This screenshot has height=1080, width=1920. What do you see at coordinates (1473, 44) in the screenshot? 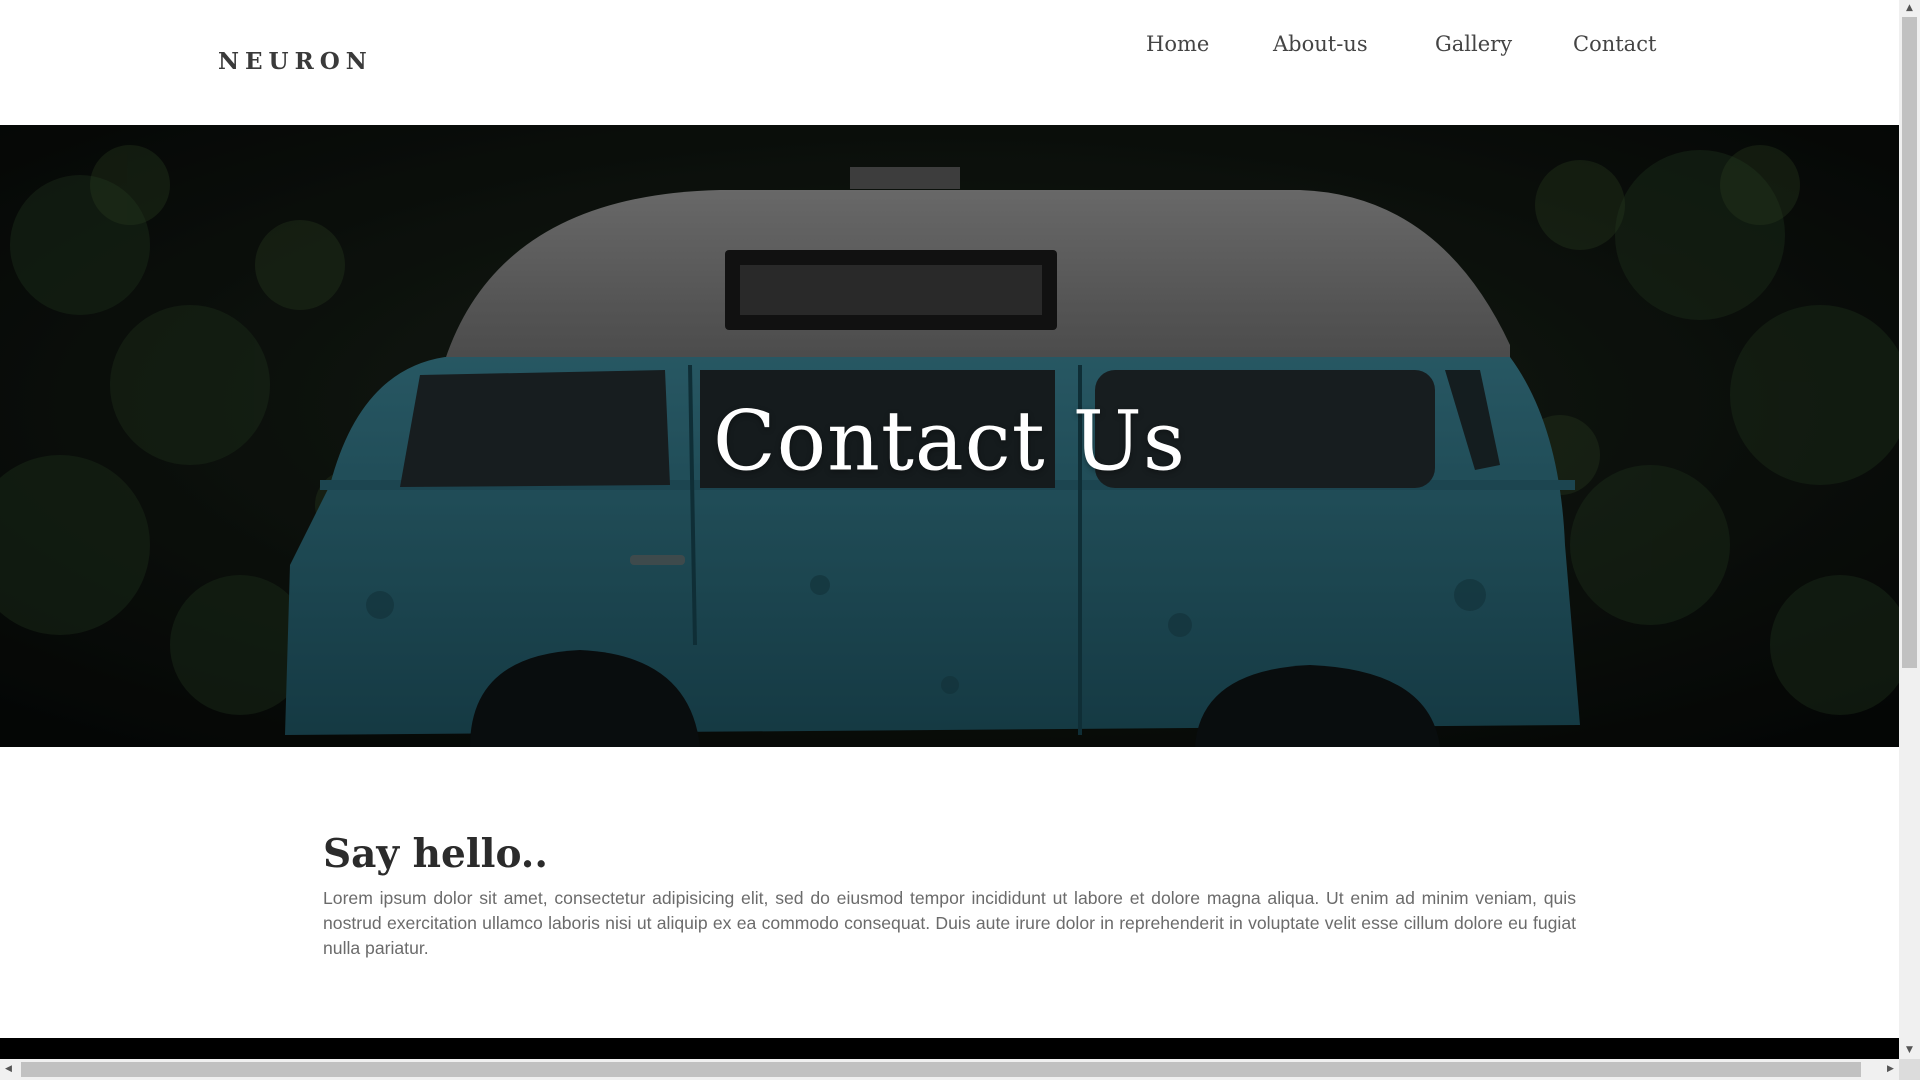
I see `nav-gallery-link: Gallery` at bounding box center [1473, 44].